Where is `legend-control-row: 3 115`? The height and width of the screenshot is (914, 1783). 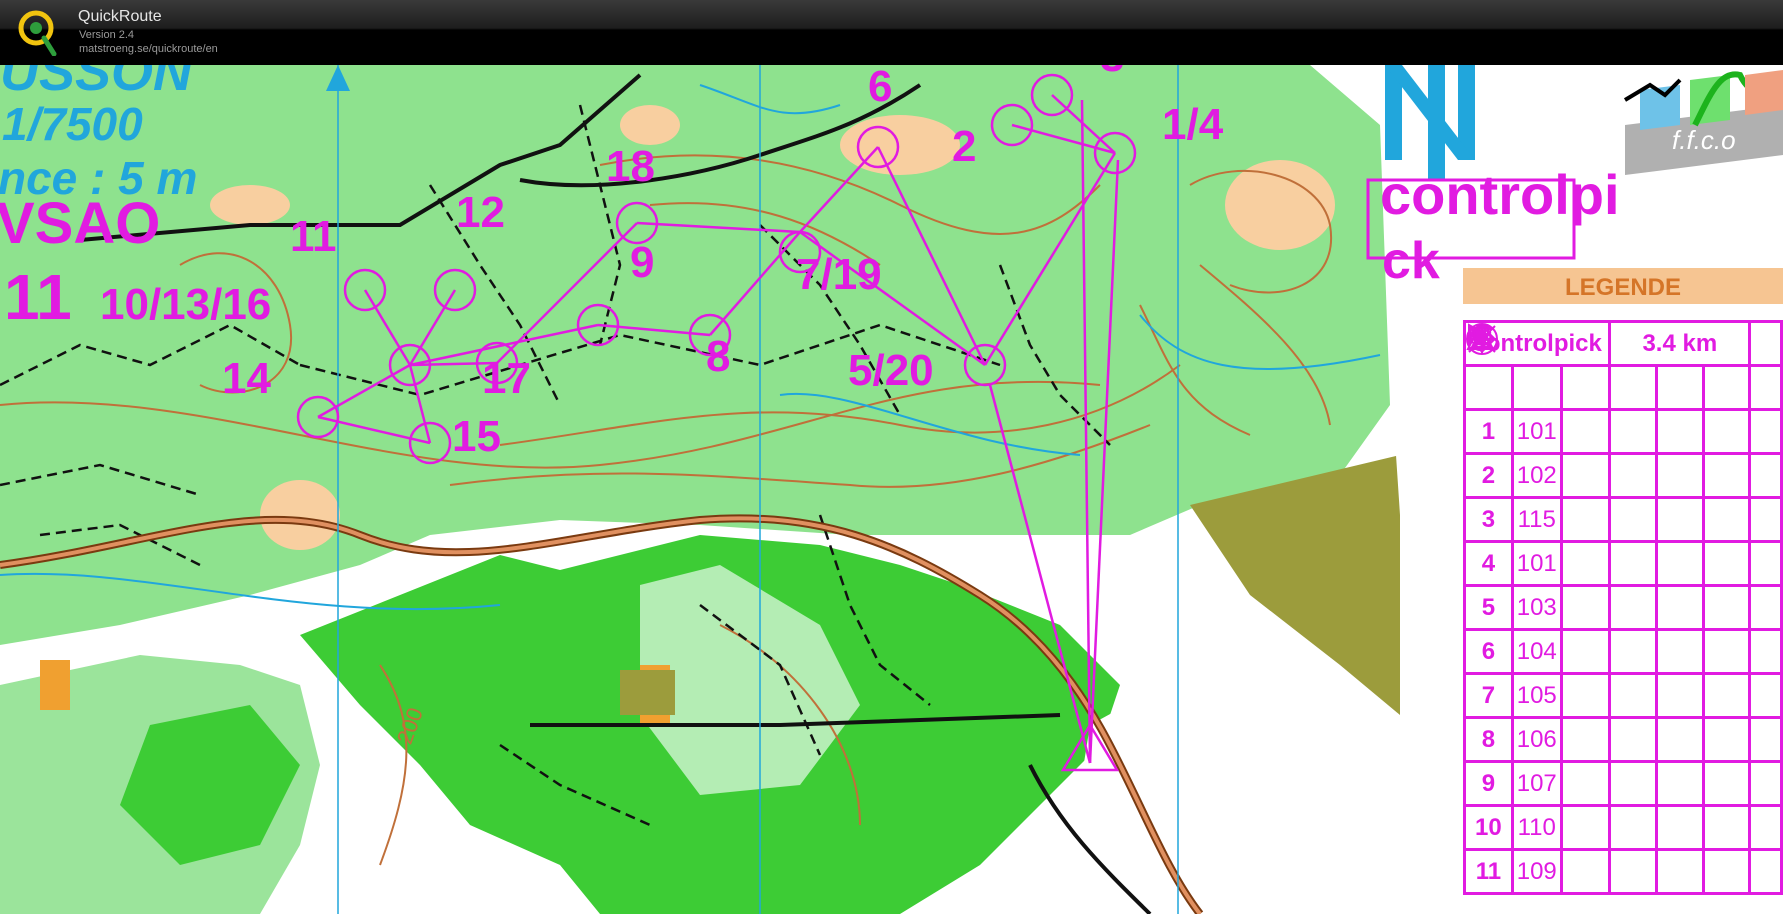 legend-control-row: 3 115 is located at coordinates (1623, 433).